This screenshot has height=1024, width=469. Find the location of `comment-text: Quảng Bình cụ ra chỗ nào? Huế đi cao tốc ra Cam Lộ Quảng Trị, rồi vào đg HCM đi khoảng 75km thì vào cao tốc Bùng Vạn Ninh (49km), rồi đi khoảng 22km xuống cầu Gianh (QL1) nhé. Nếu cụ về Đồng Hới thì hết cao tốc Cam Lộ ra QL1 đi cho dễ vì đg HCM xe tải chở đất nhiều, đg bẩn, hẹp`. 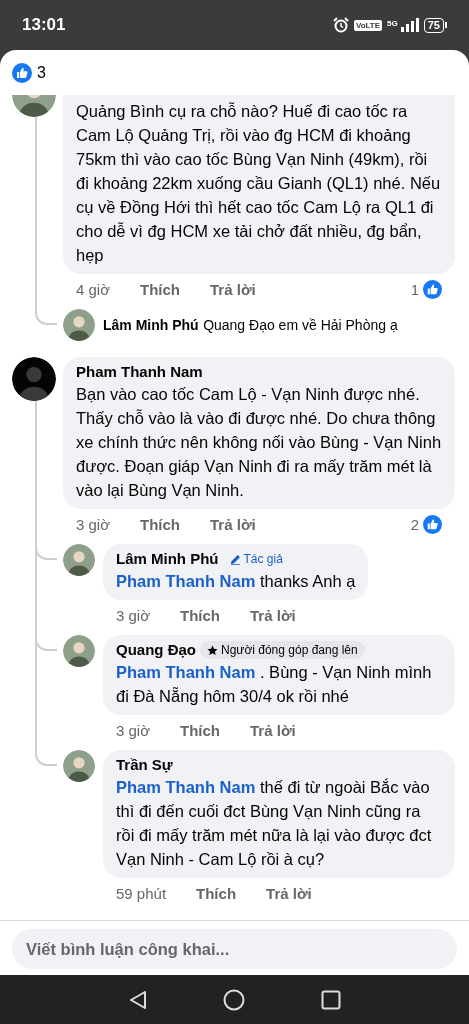

comment-text: Quảng Bình cụ ra chỗ nào? Huế đi cao tốc ra Cam Lộ Quảng Trị, rồi vào đg HCM đi khoảng 75km thì vào cao tốc Bùng Vạn Ninh (49km), rồi đi khoảng 22km xuống cầu Gianh (QL1) nhé. Nếu cụ về Đồng Hới thì hết cao tốc Cam Lộ ra QL1 đi cho dễ vì đg HCM xe tải chở đất nhiều, đg bẩn, hẹp is located at coordinates (259, 183).